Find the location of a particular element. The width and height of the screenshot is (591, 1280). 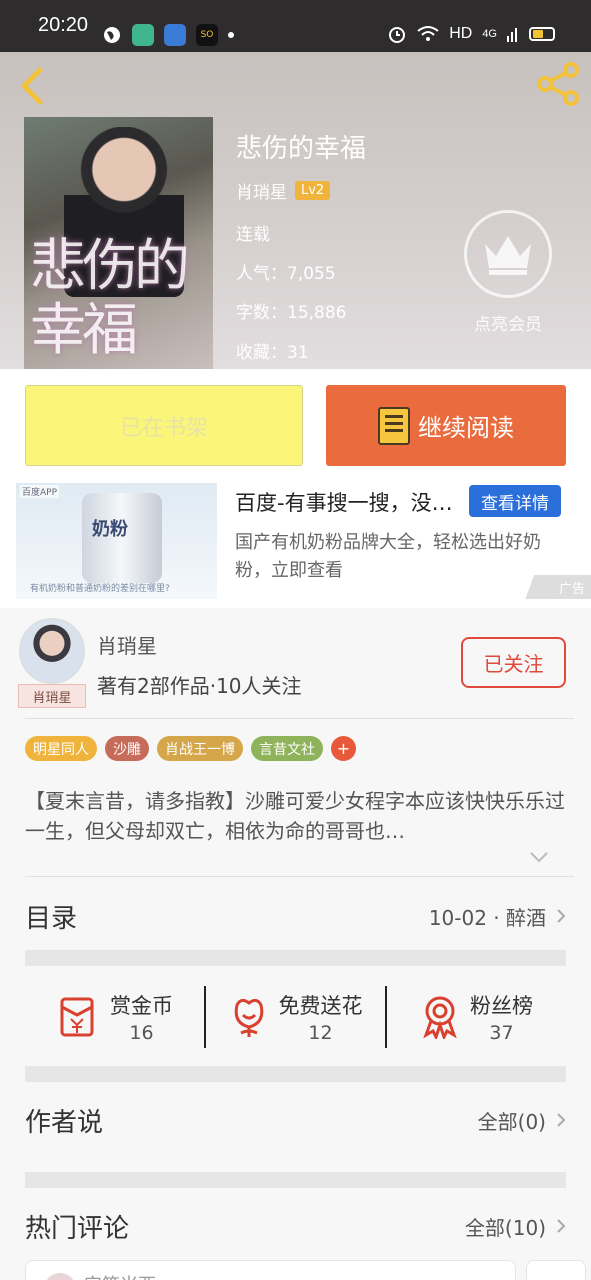

free-flower-text: 免费送花 12 is located at coordinates (321, 1017).